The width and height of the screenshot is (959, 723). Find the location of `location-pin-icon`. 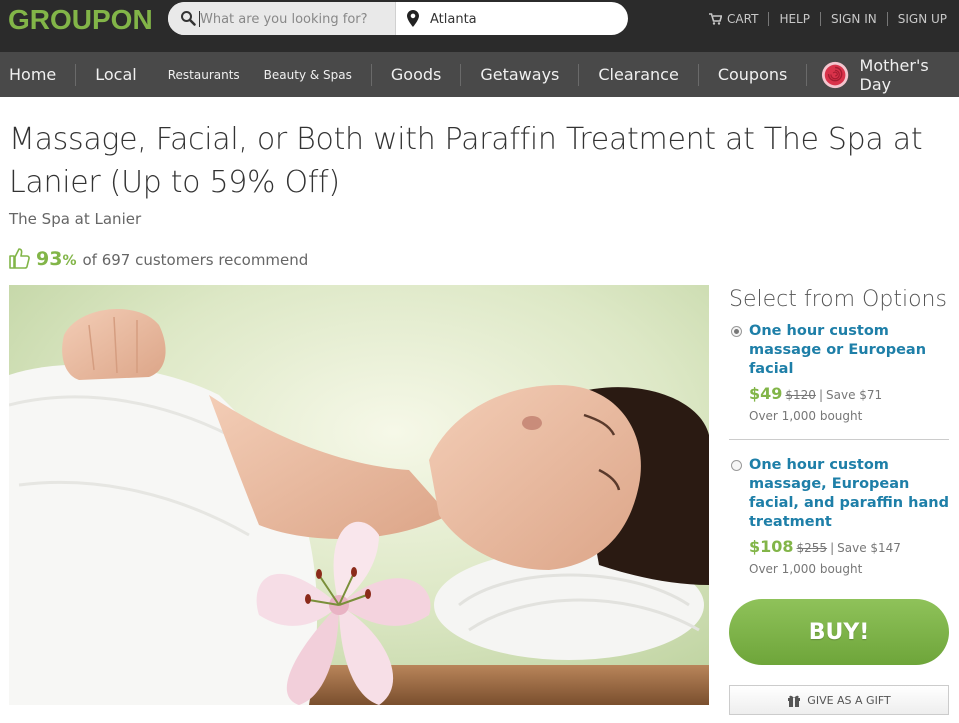

location-pin-icon is located at coordinates (413, 18).